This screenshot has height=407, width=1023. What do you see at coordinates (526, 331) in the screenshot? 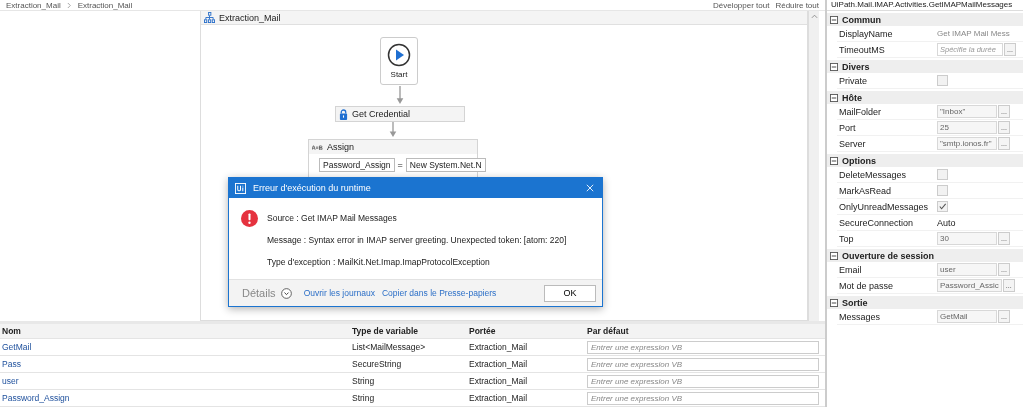
I see `column-header: Portée` at bounding box center [526, 331].